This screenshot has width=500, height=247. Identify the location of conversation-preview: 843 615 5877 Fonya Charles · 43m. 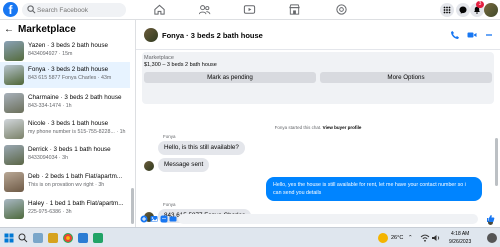
(70, 78).